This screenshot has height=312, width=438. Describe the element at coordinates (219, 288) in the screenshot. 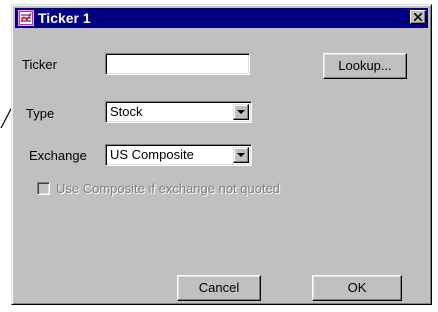

I see `cancel-button: Cancel` at that location.